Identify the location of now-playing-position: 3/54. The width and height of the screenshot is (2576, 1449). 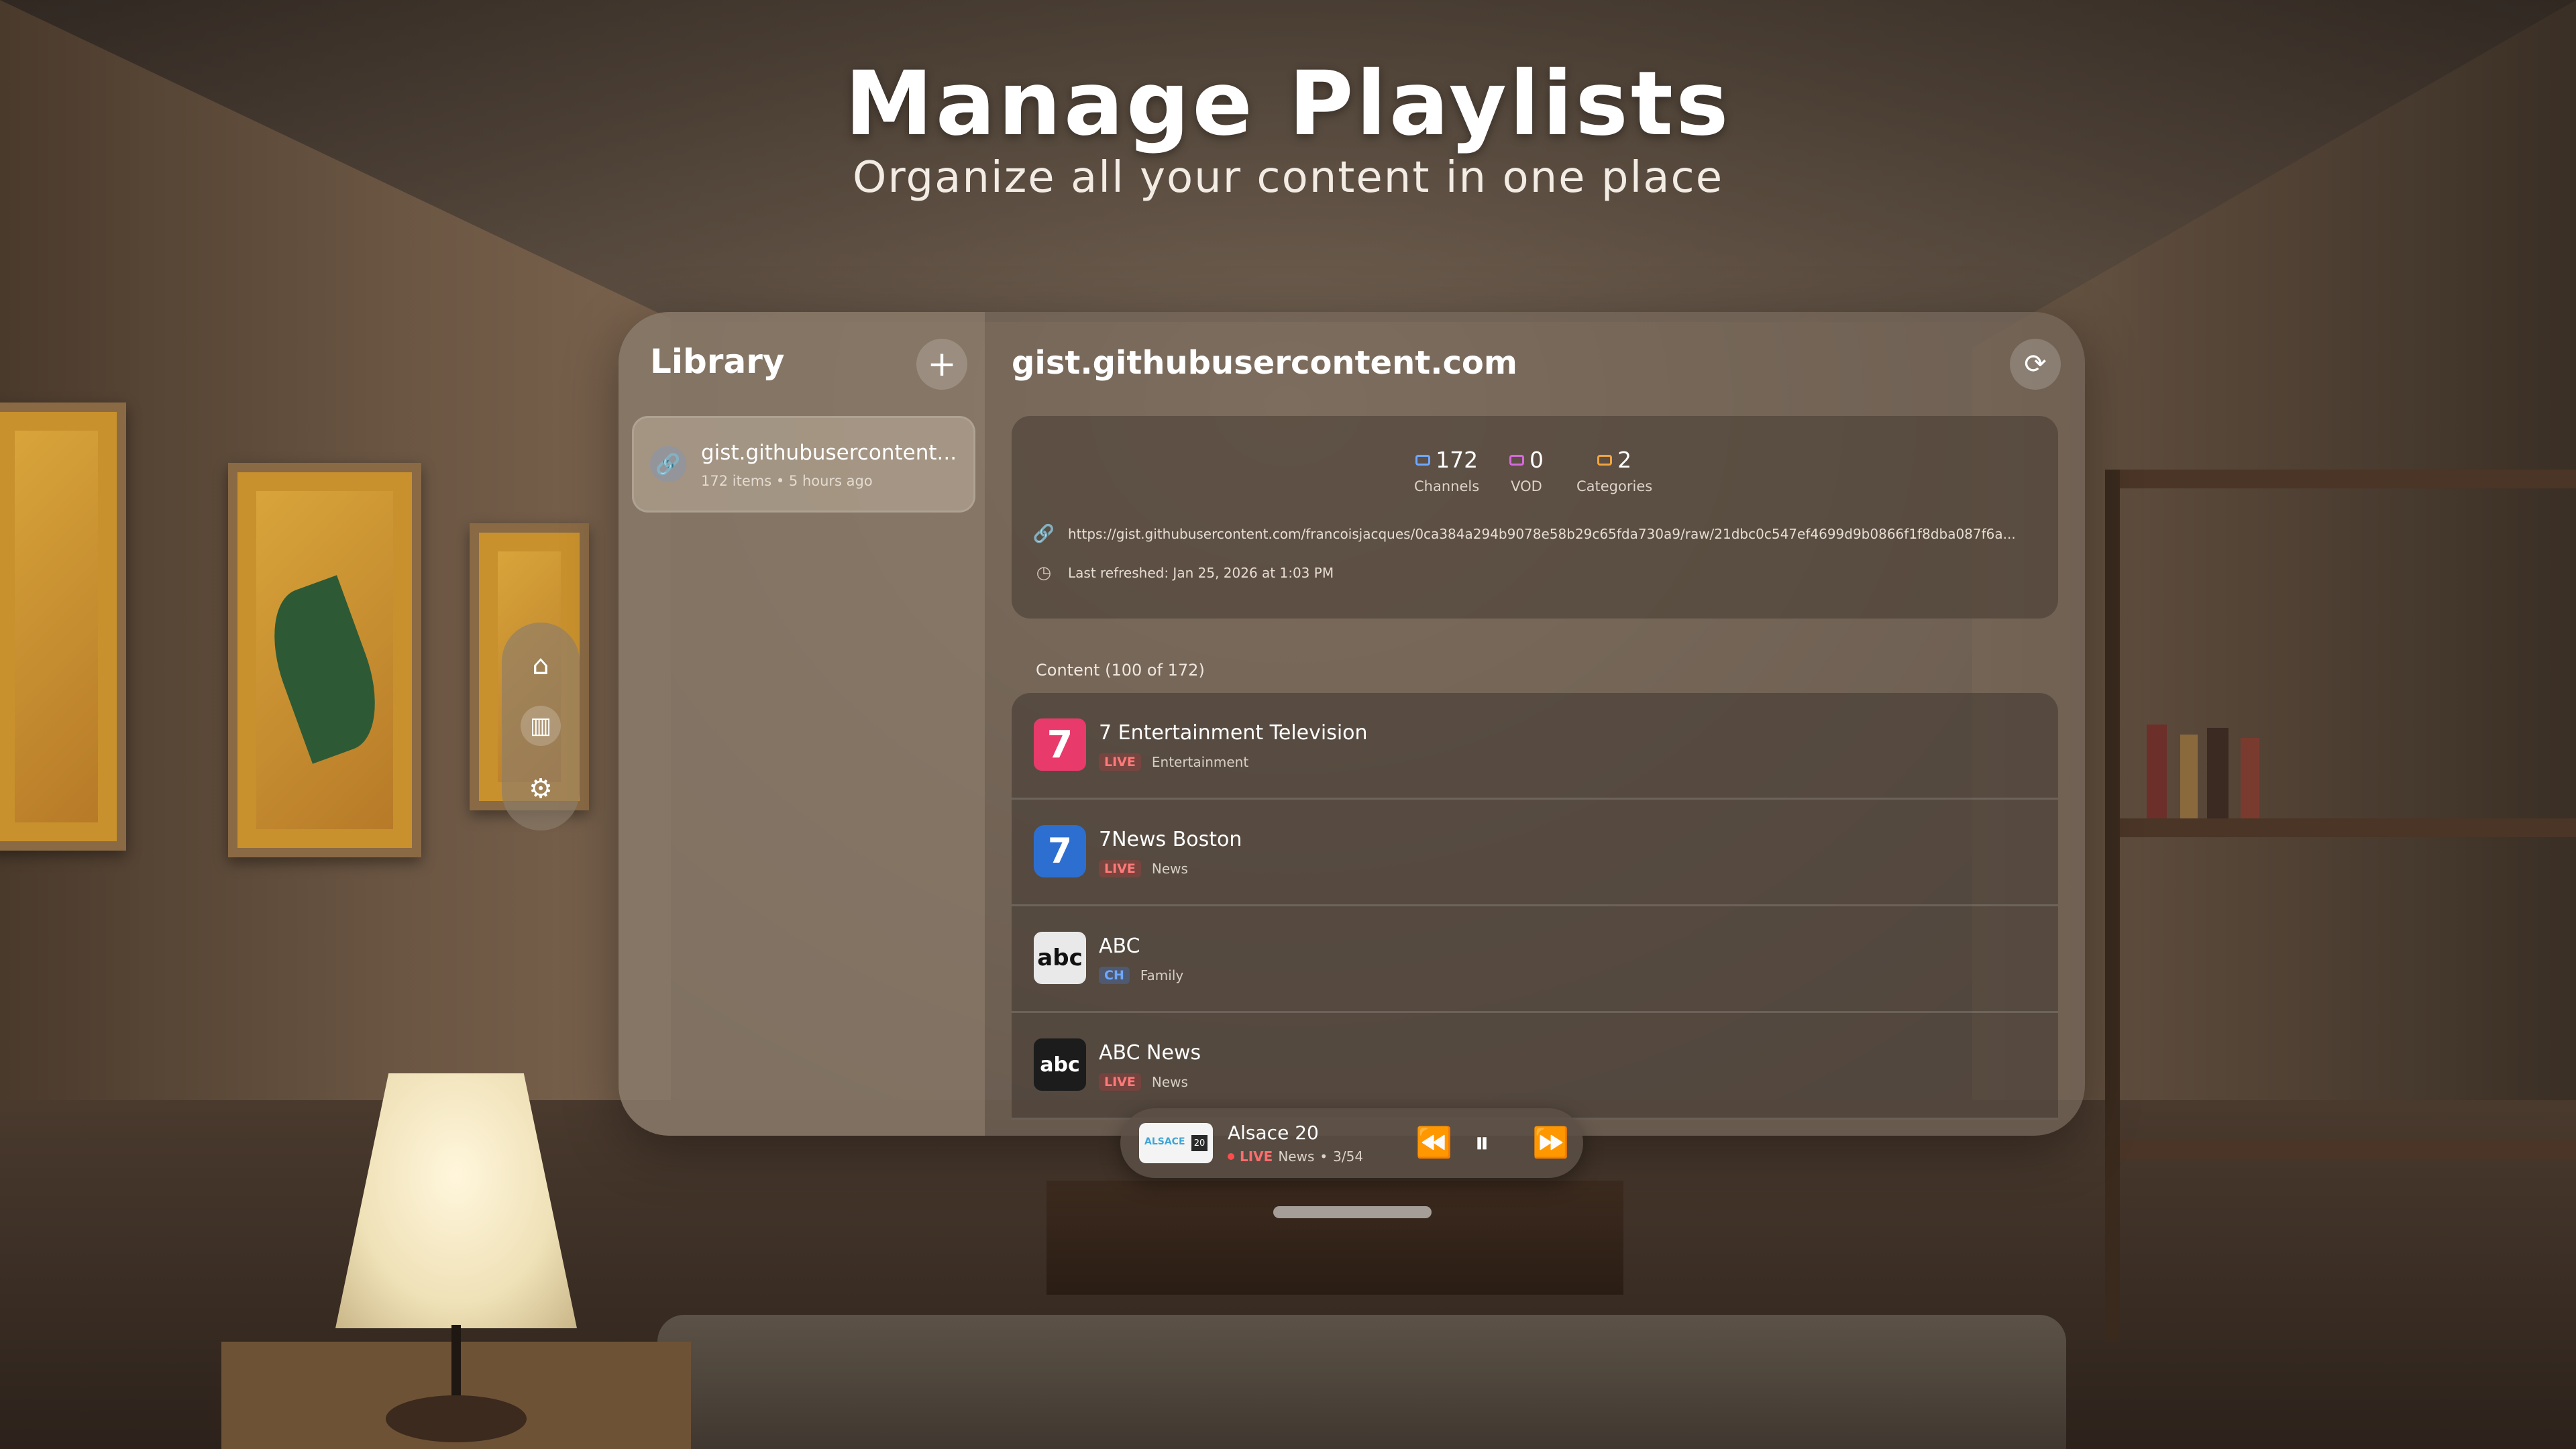
(1348, 1156).